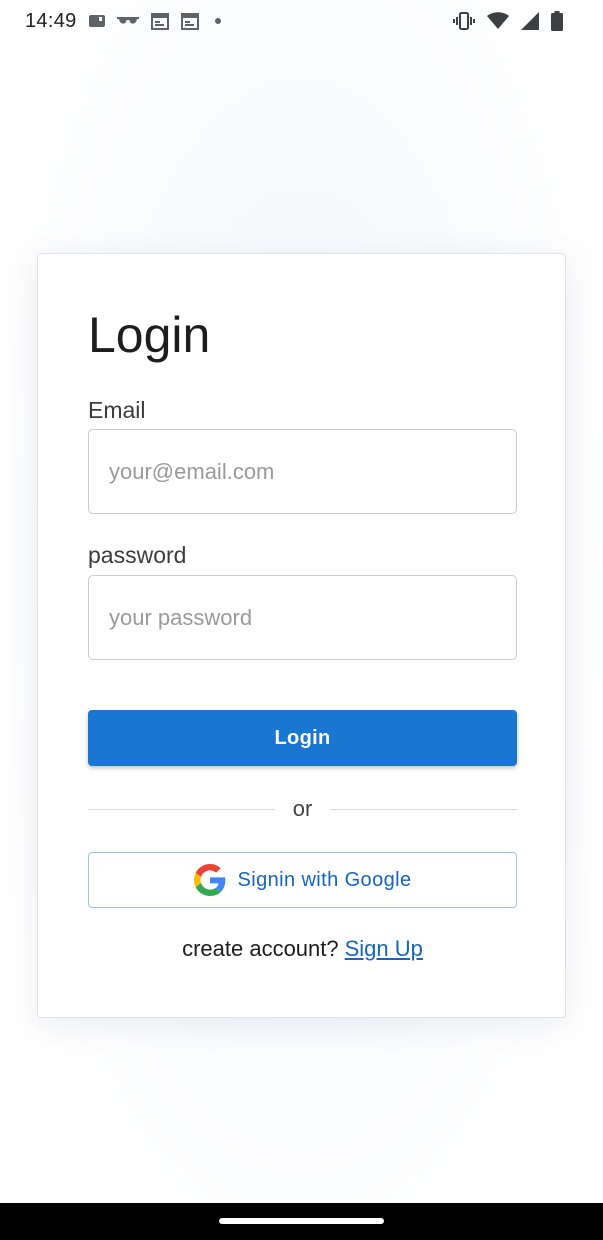 The height and width of the screenshot is (1240, 603). I want to click on divider-line-left, so click(181, 809).